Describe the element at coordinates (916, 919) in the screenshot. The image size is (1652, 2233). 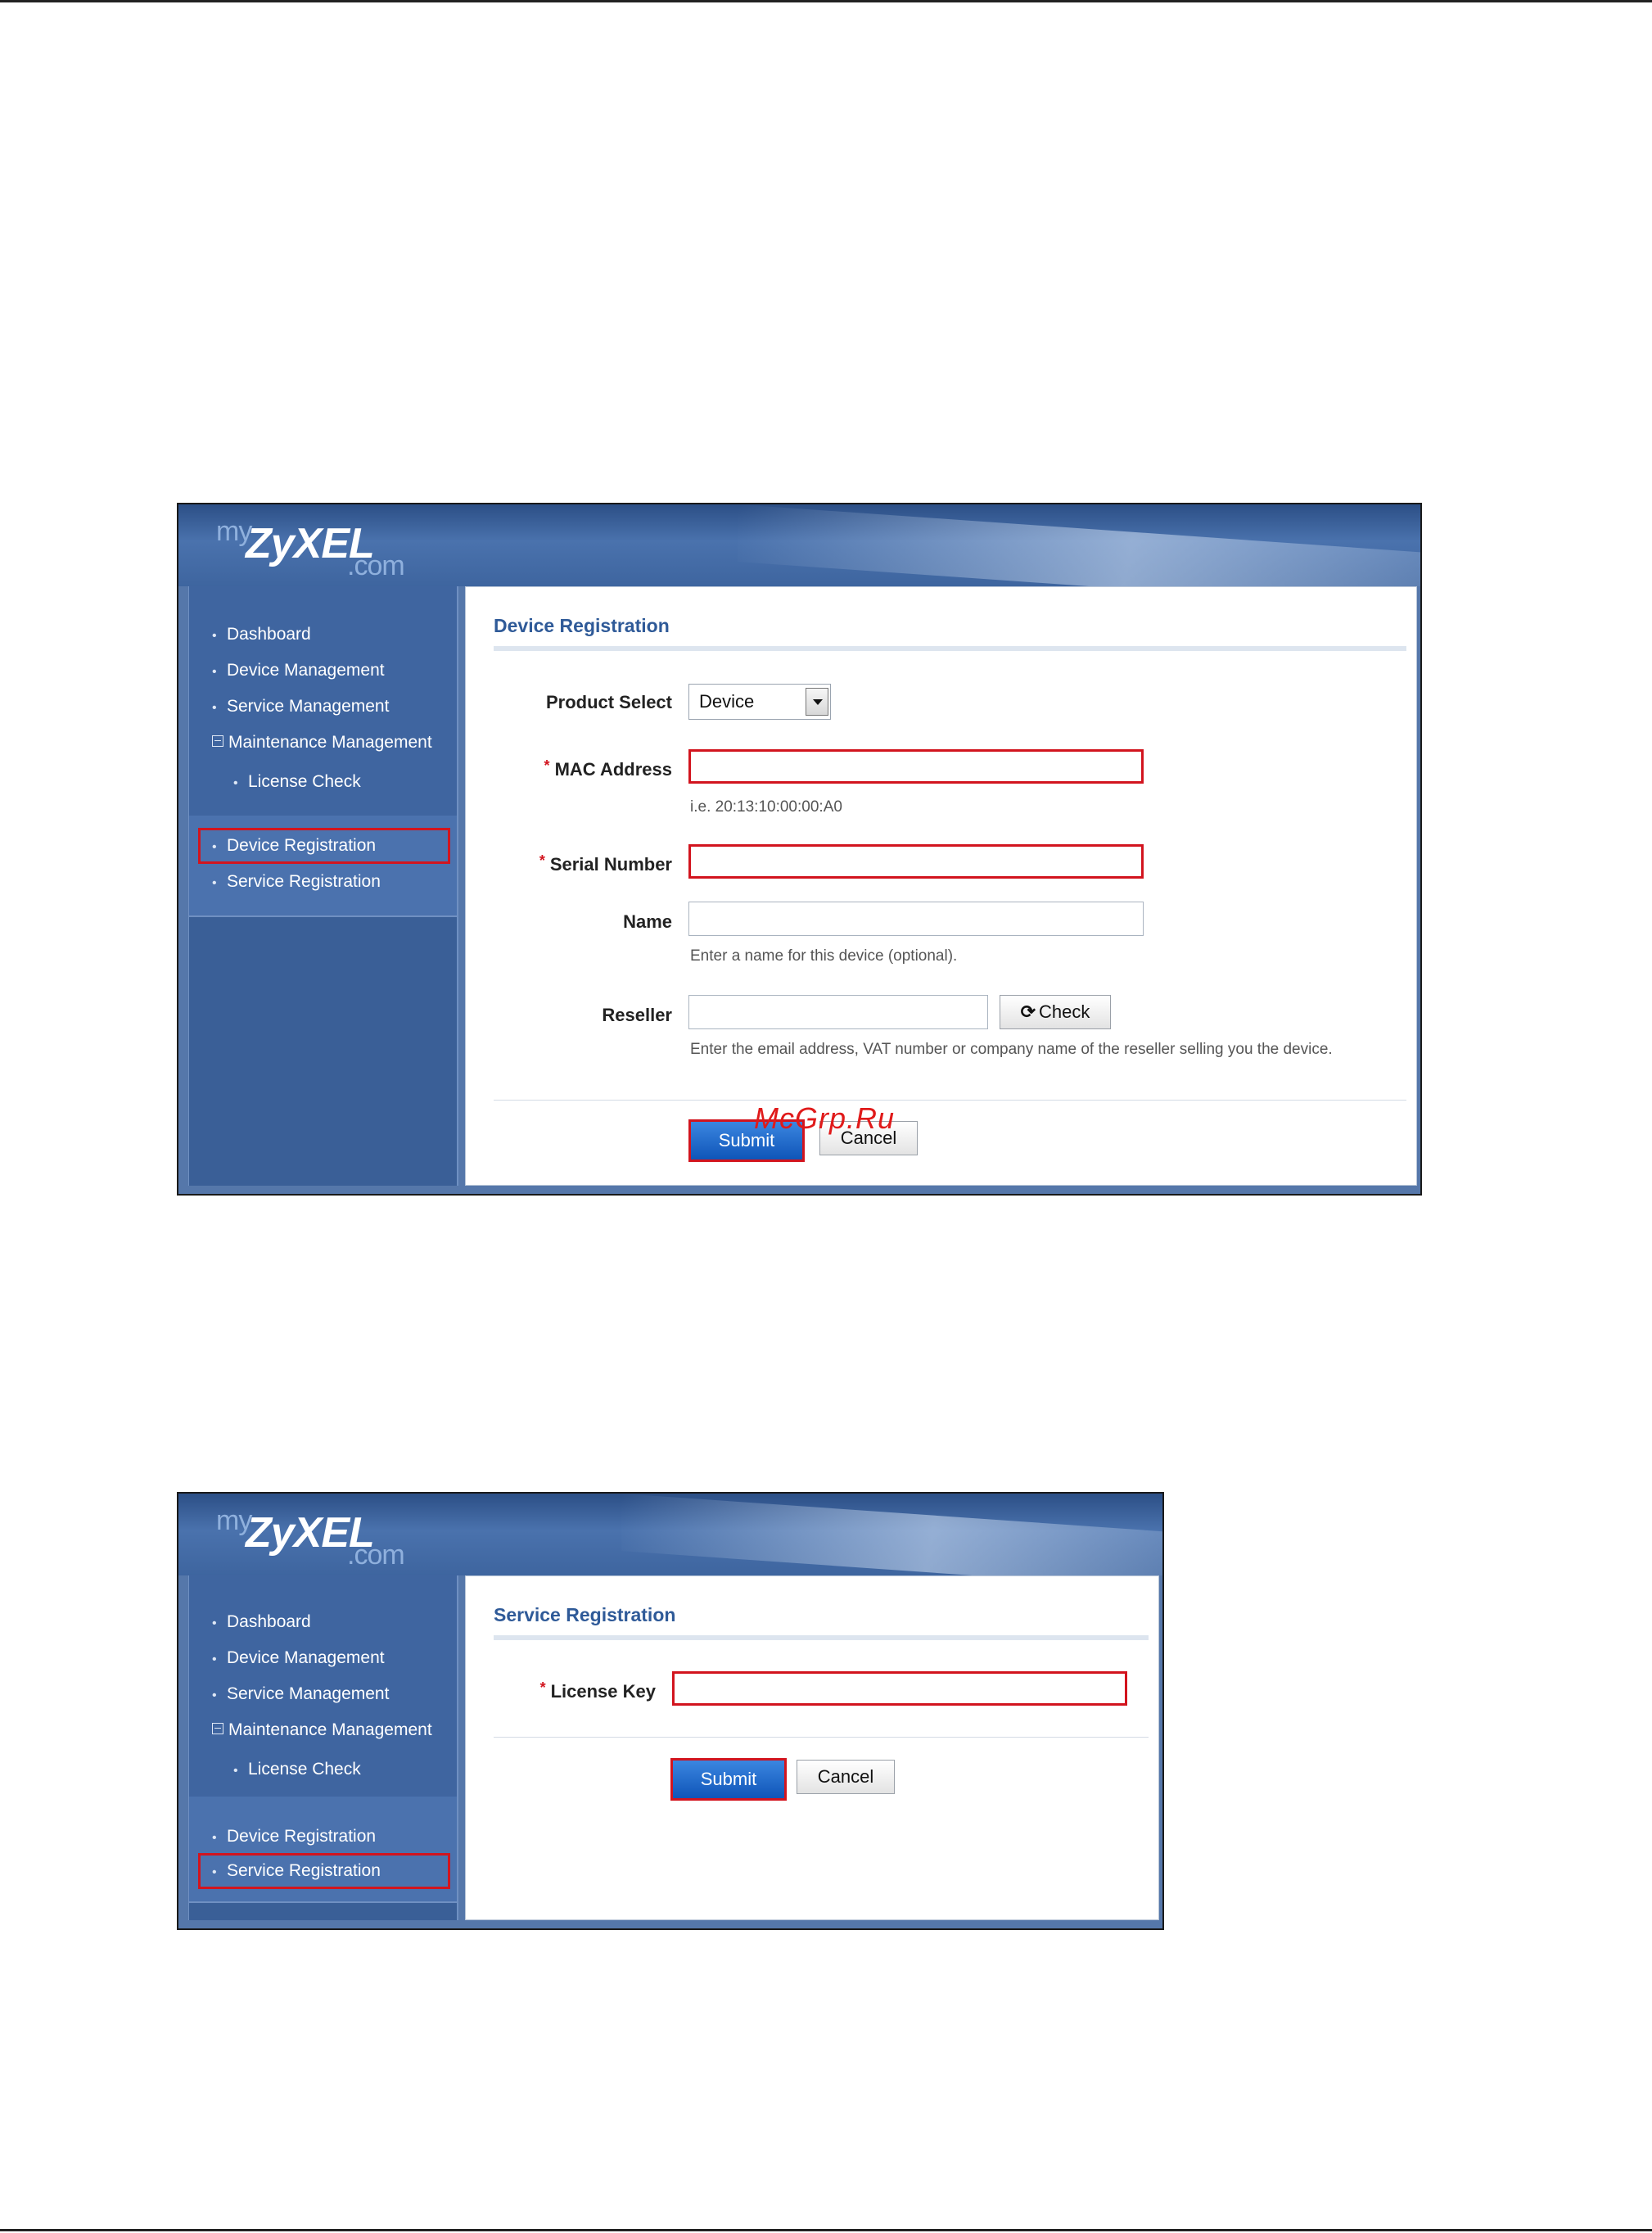
I see `name-field` at that location.